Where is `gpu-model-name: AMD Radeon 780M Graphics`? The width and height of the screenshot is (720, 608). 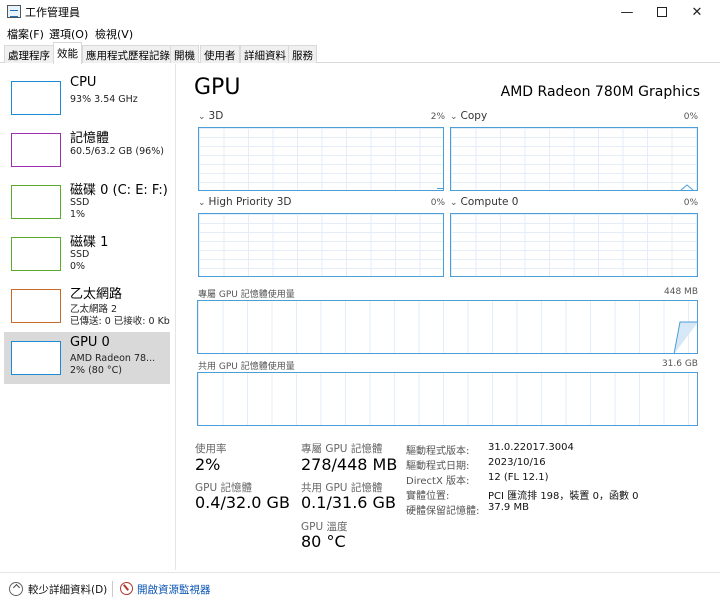
gpu-model-name: AMD Radeon 780M Graphics is located at coordinates (600, 92).